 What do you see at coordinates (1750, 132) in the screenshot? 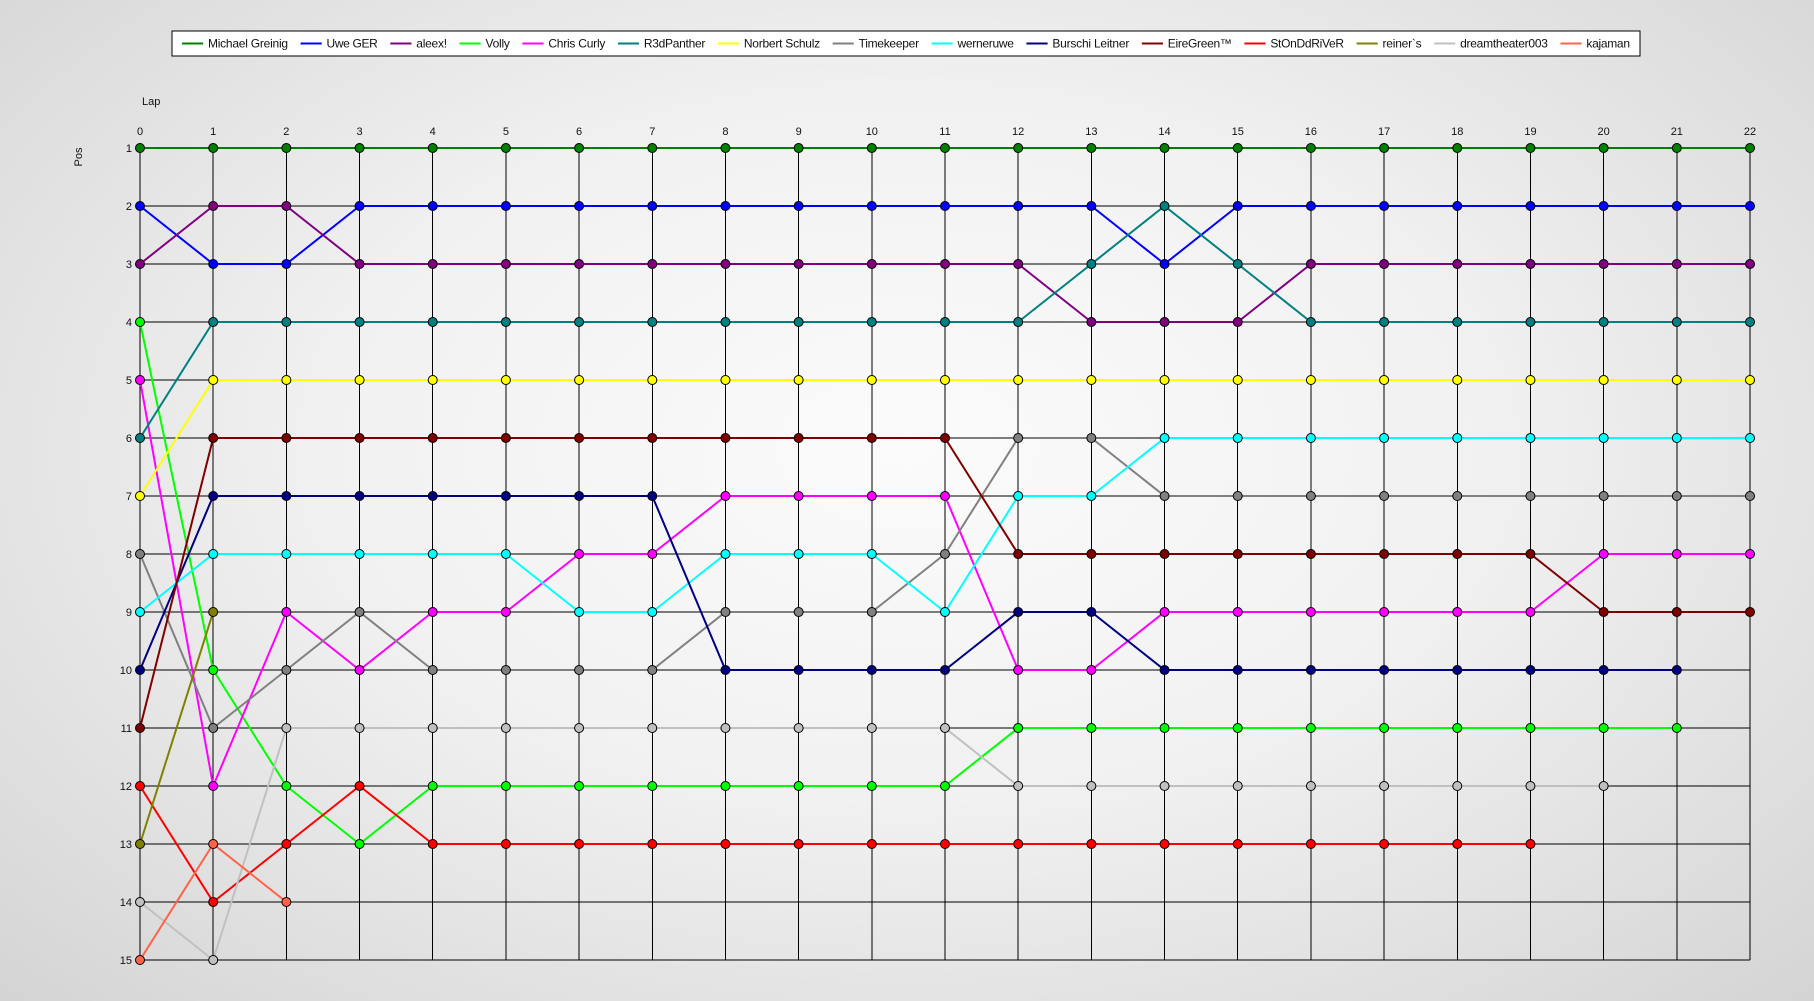
I see `x-tick-label: 22` at bounding box center [1750, 132].